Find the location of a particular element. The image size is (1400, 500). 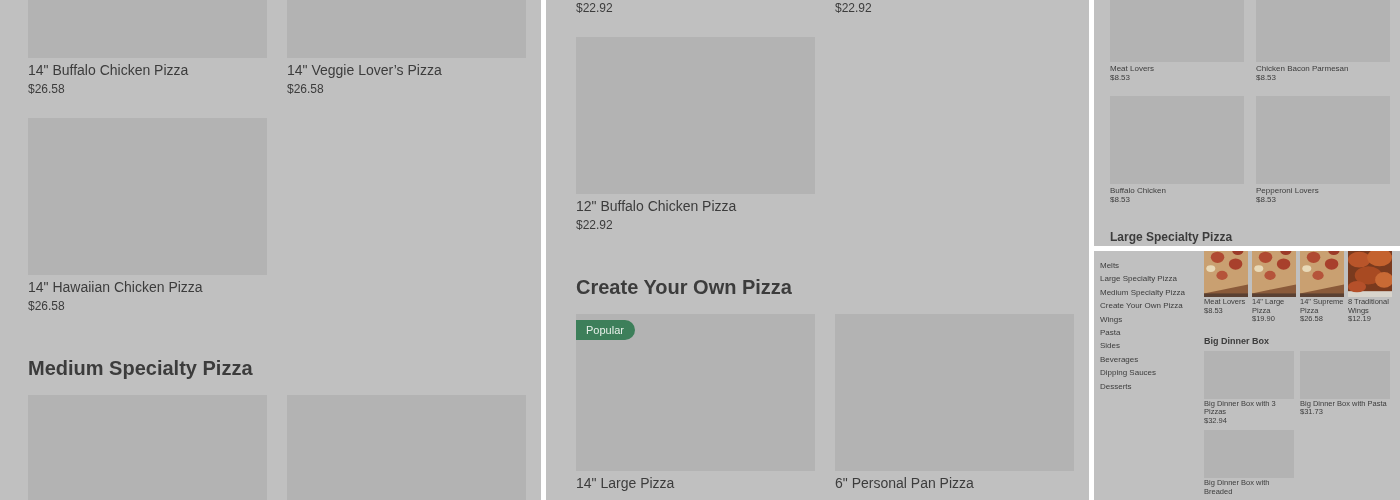

section-heading: Large Specialty Pizza is located at coordinates (1172, 237).